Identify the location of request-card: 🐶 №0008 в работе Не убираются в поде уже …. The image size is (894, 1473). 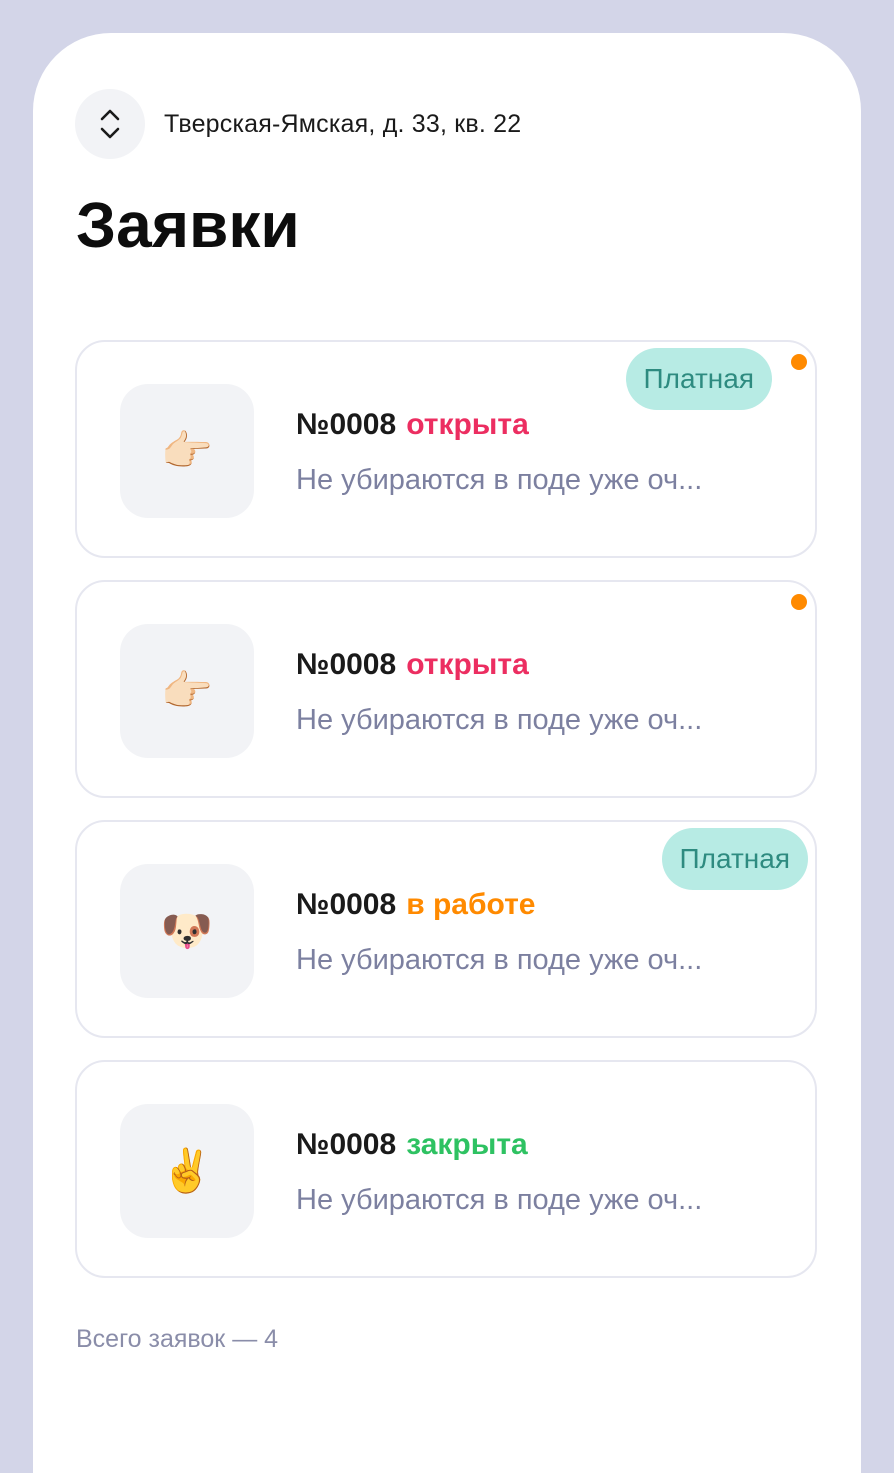
(446, 929).